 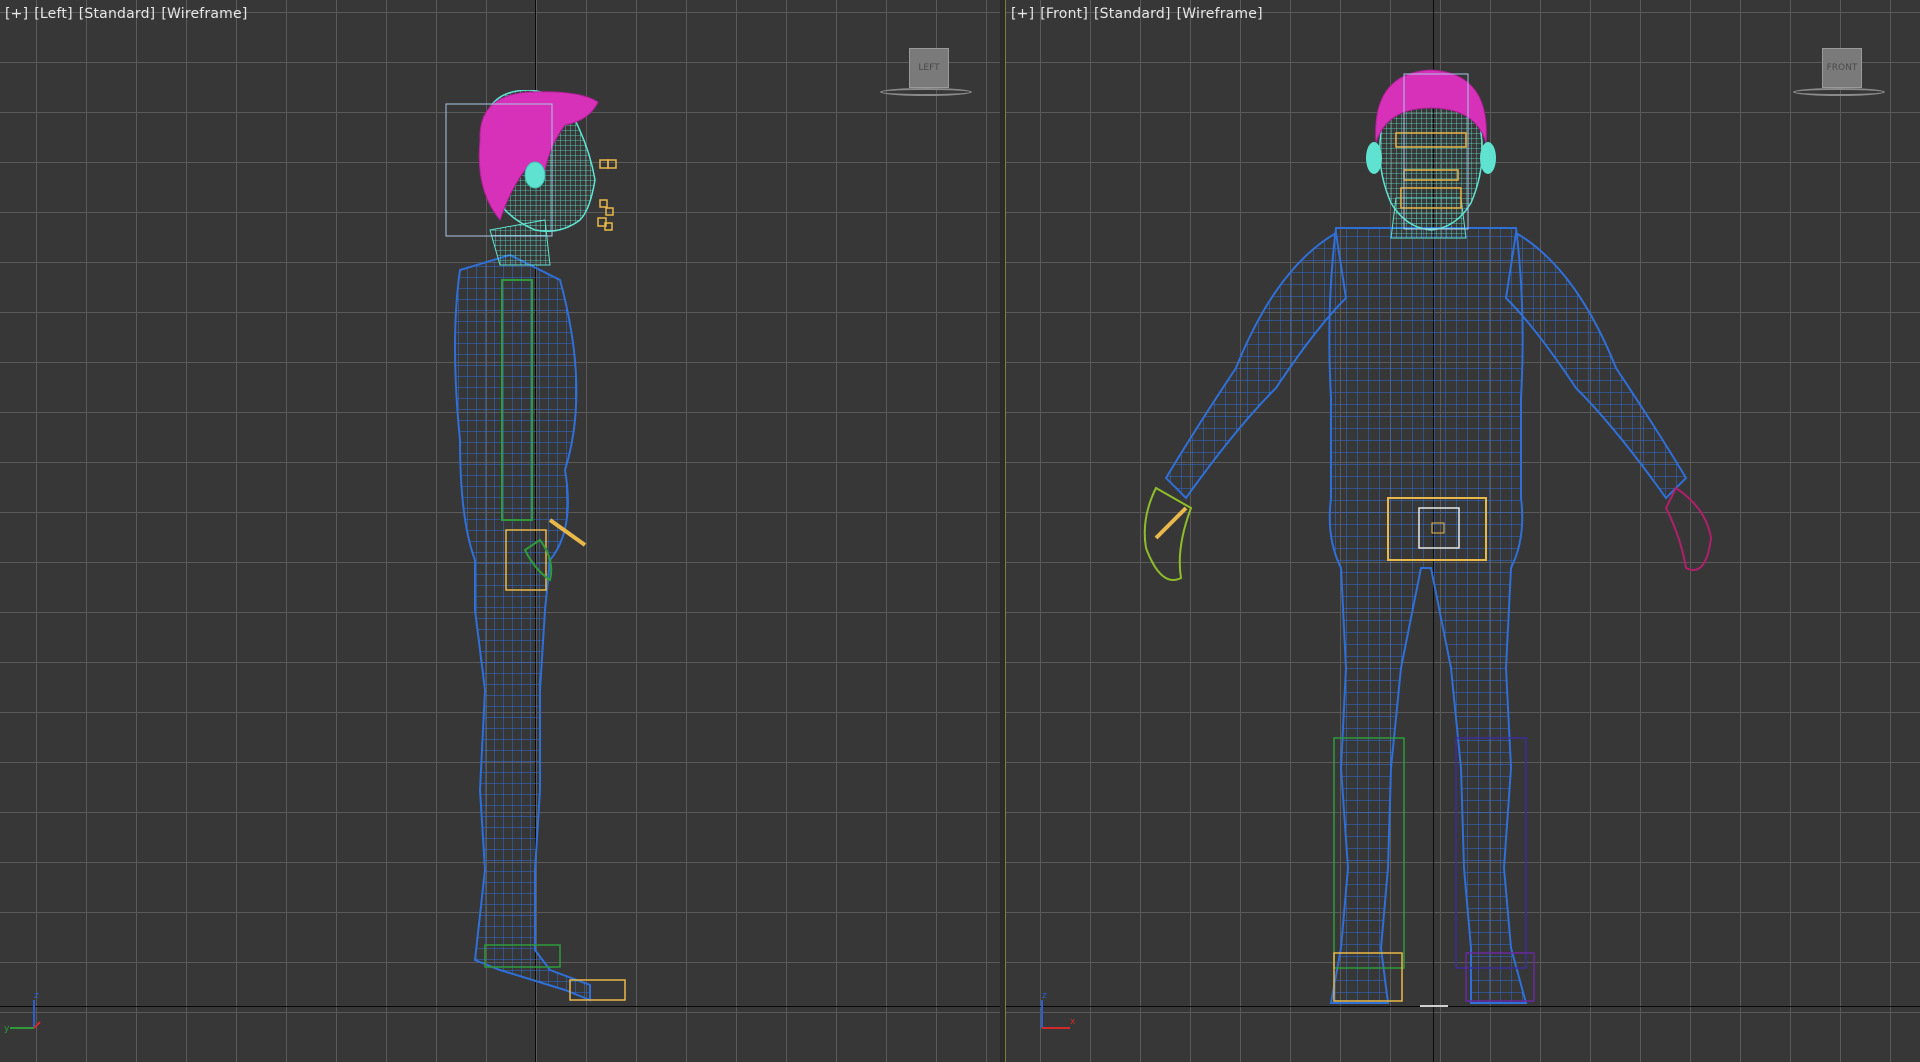 I want to click on viewcube: LEFT, so click(x=927, y=73).